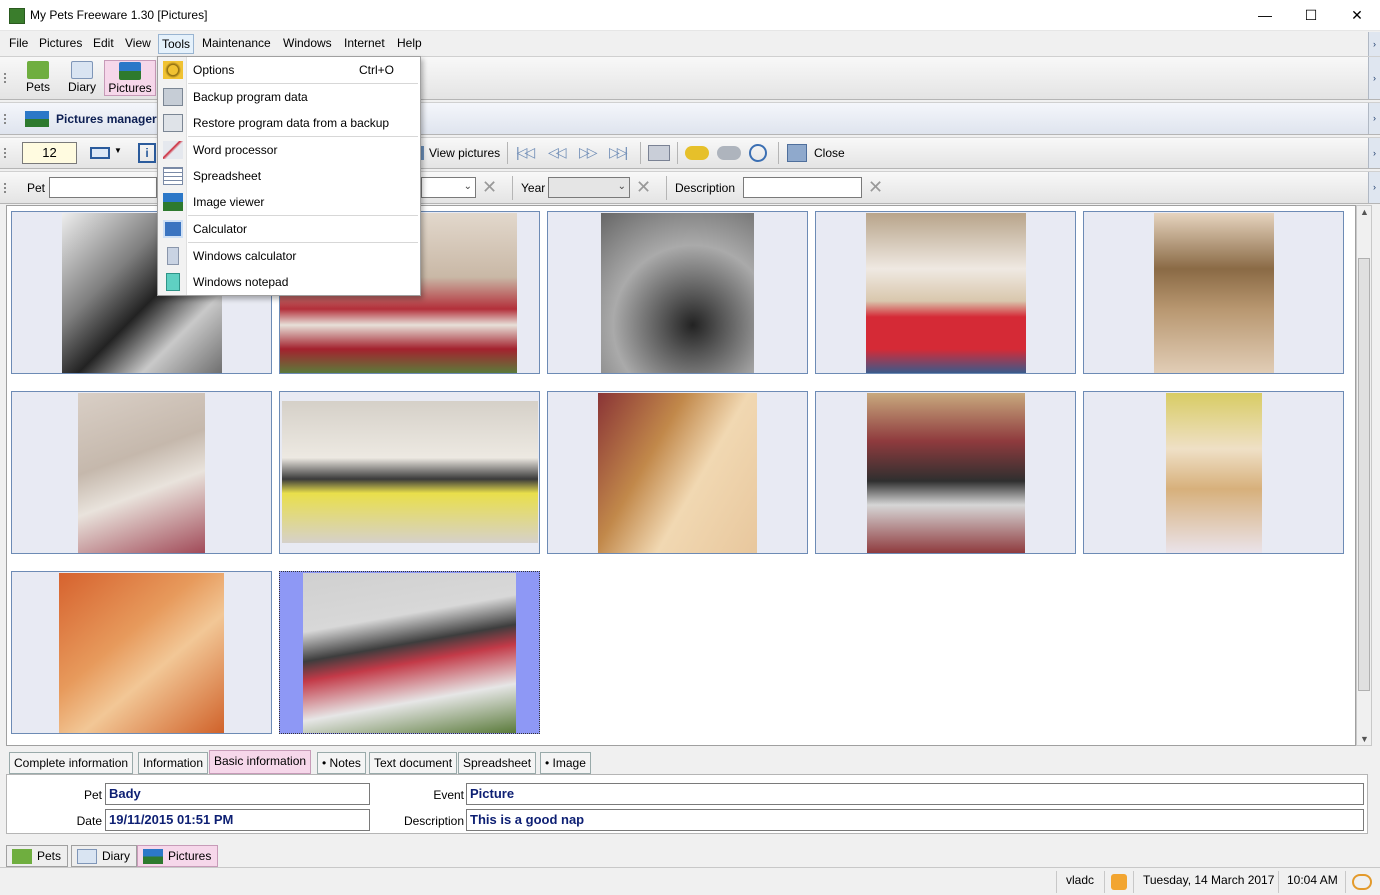  What do you see at coordinates (829, 153) in the screenshot?
I see `close-panel-button: Close` at bounding box center [829, 153].